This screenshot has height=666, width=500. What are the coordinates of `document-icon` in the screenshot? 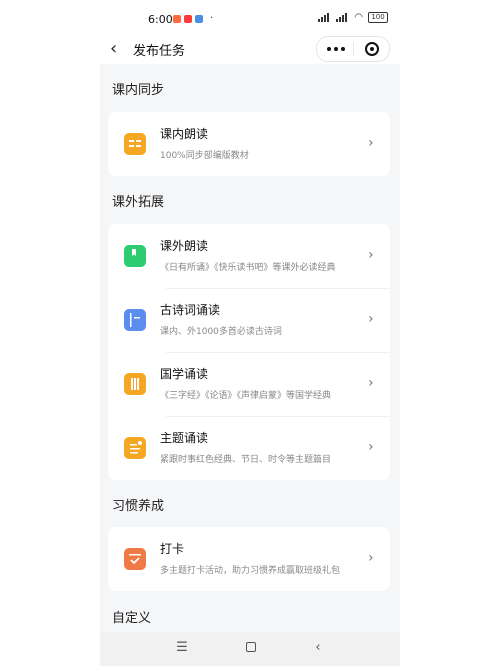 It's located at (135, 448).